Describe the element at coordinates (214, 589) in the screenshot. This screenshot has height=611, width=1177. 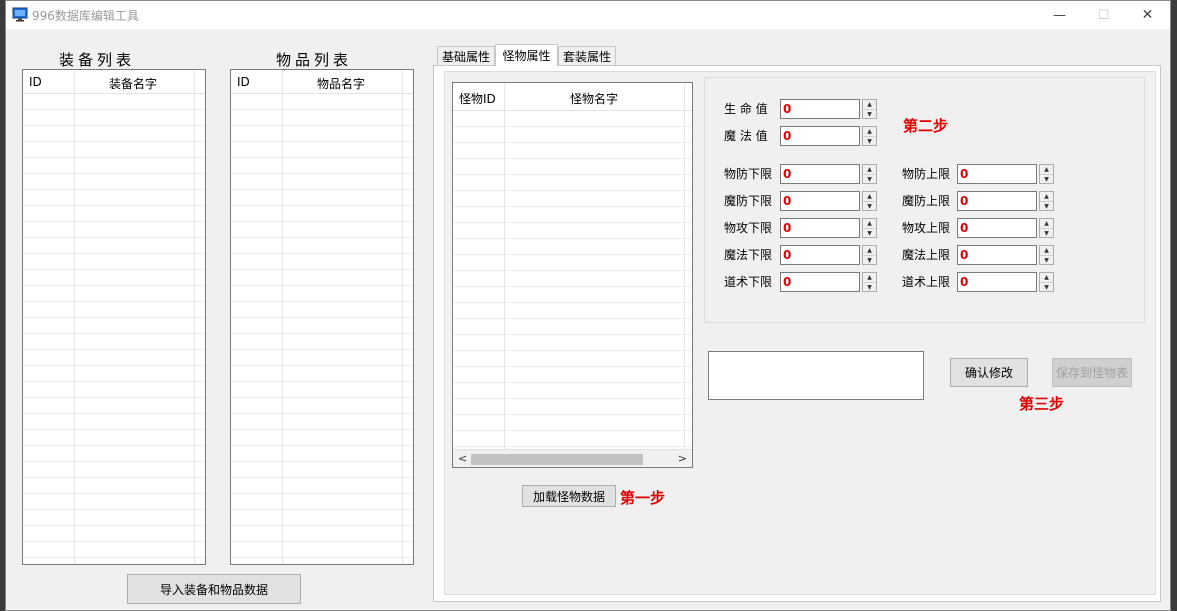
I see `import-data-button: 导入装备和物品数据` at that location.